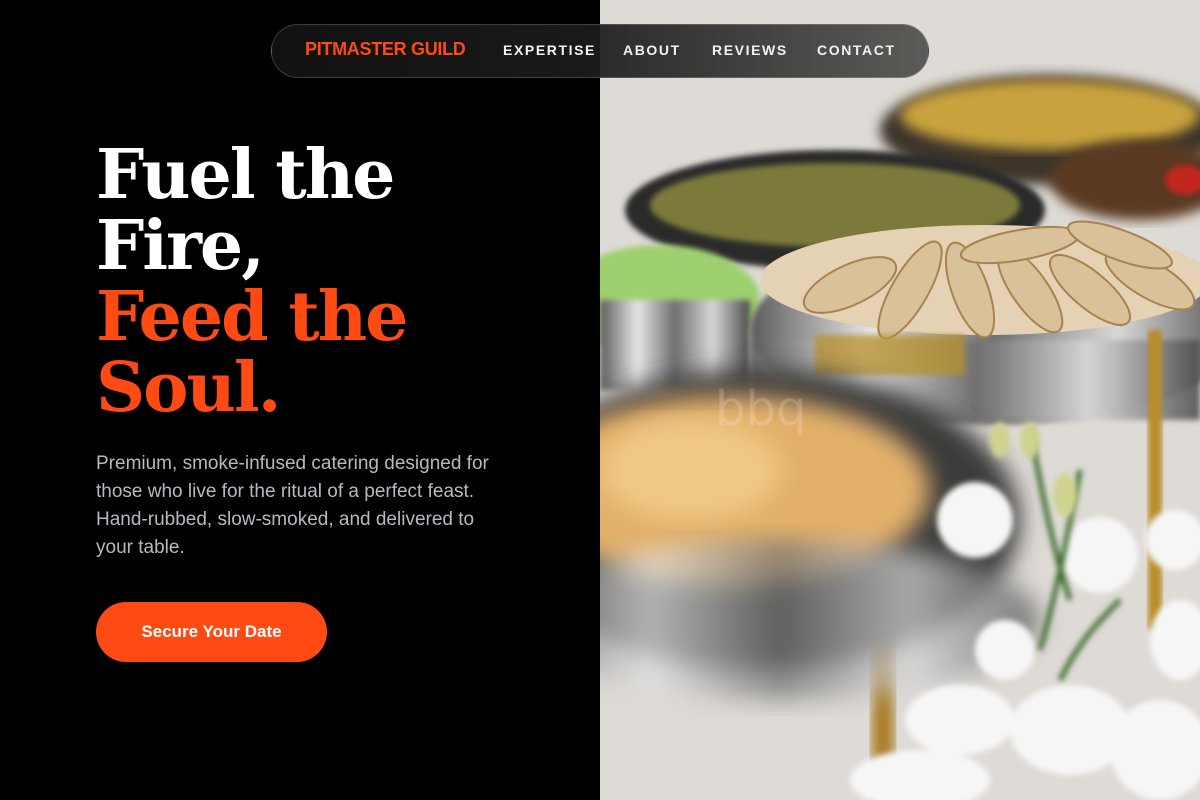  What do you see at coordinates (750, 50) in the screenshot?
I see `nav-link-reviews: REVIEWS` at bounding box center [750, 50].